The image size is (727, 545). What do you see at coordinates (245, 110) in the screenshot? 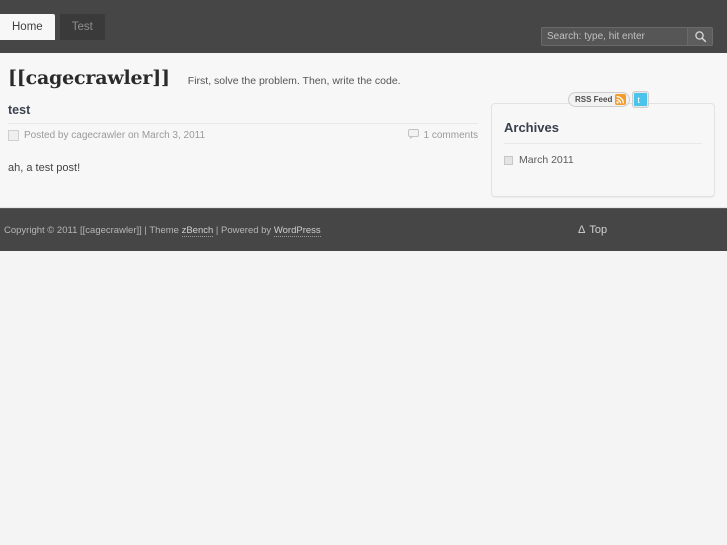
I see `post-title: test` at bounding box center [245, 110].